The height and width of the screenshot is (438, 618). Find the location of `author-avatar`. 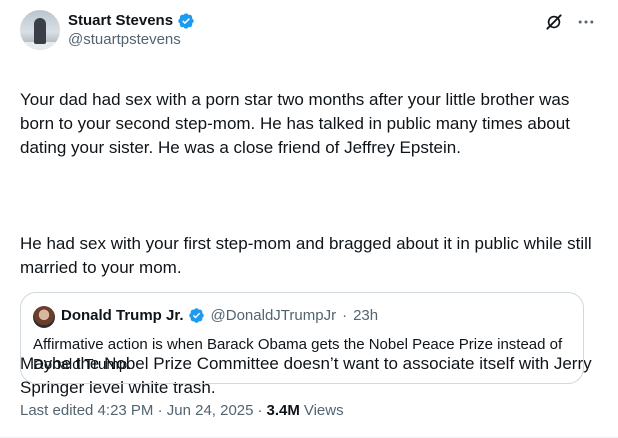

author-avatar is located at coordinates (40, 30).